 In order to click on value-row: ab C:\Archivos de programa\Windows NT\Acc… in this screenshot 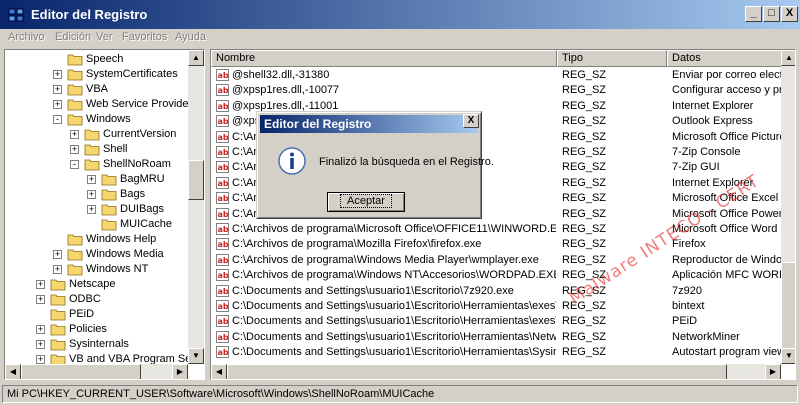, I will do `click(497, 275)`.